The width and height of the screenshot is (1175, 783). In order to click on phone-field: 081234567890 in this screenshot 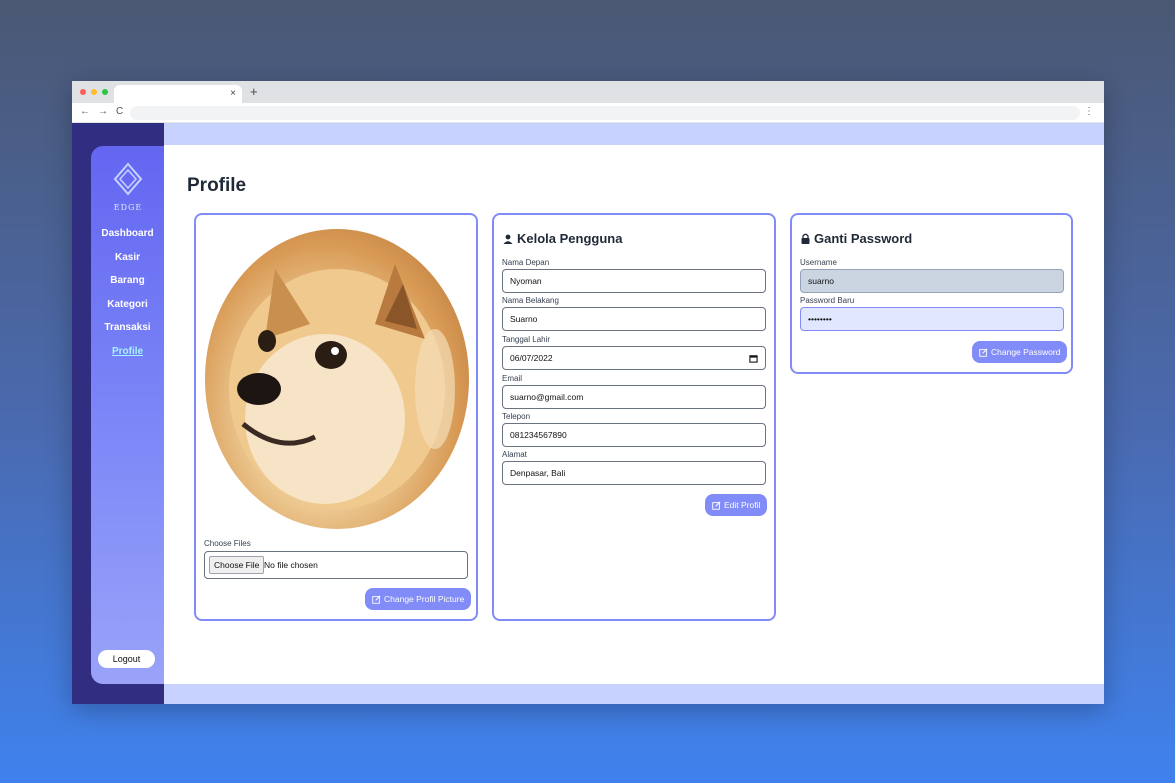, I will do `click(634, 435)`.